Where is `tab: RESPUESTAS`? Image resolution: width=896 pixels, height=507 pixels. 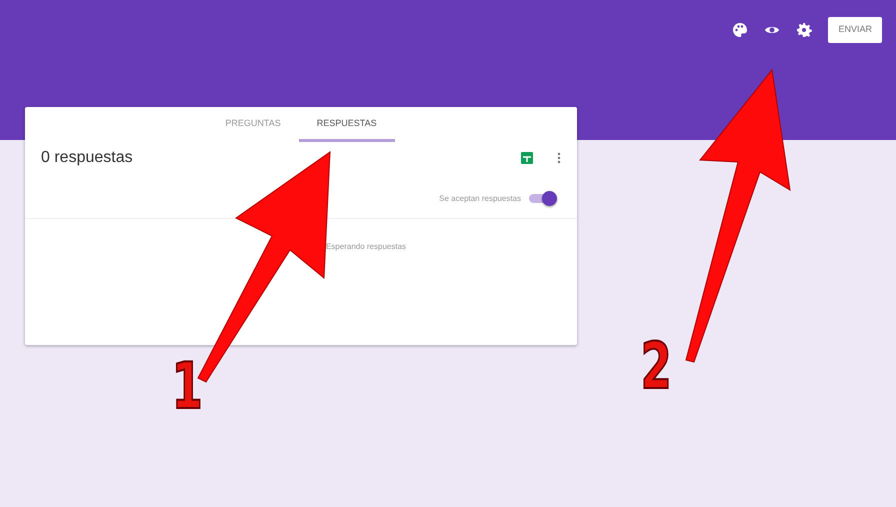 tab: RESPUESTAS is located at coordinates (346, 124).